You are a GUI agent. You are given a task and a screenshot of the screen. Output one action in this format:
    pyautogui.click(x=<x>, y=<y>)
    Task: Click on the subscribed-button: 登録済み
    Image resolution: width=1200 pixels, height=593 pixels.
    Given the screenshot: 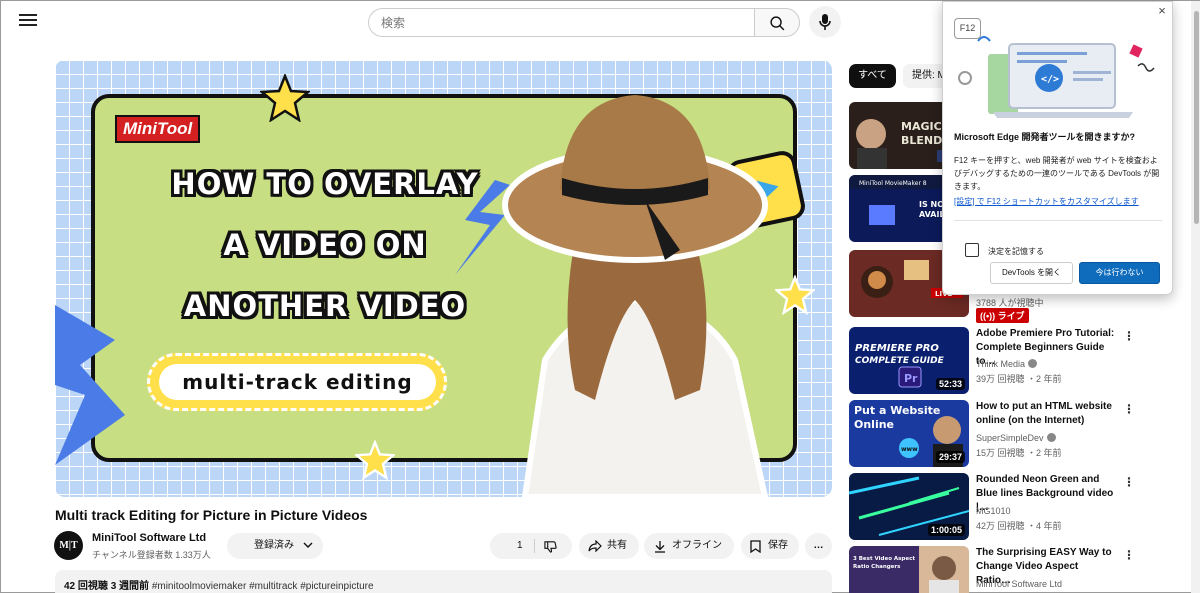 What is the action you would take?
    pyautogui.click(x=275, y=546)
    